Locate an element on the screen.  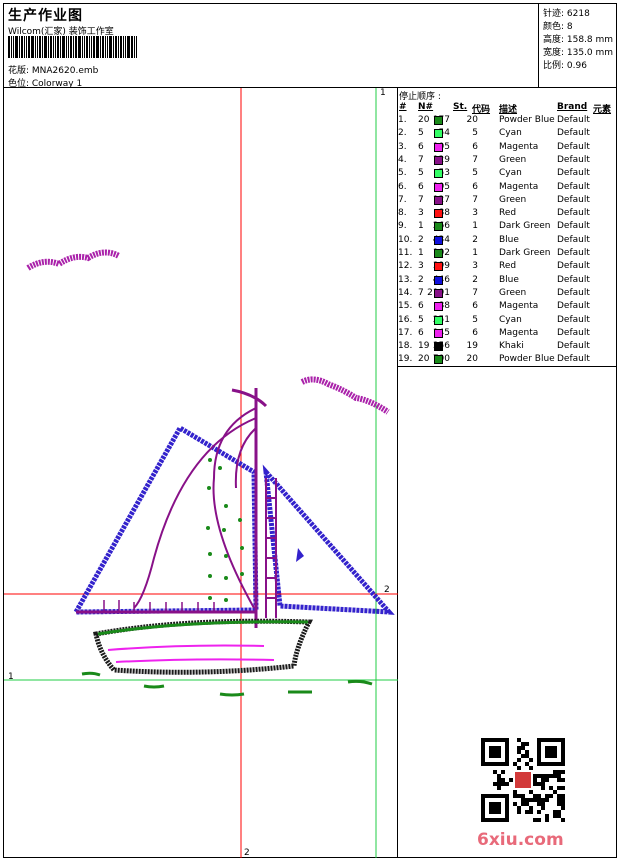
table-row: 18.1935619KhakiDefault is located at coordinates (507, 347).